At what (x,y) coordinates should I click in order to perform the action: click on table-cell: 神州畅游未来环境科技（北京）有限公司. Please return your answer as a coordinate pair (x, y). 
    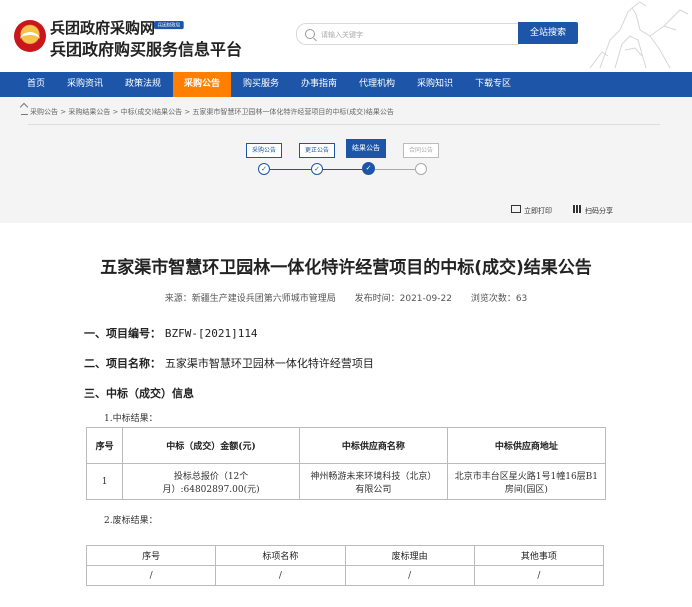
    Looking at the image, I should click on (373, 481).